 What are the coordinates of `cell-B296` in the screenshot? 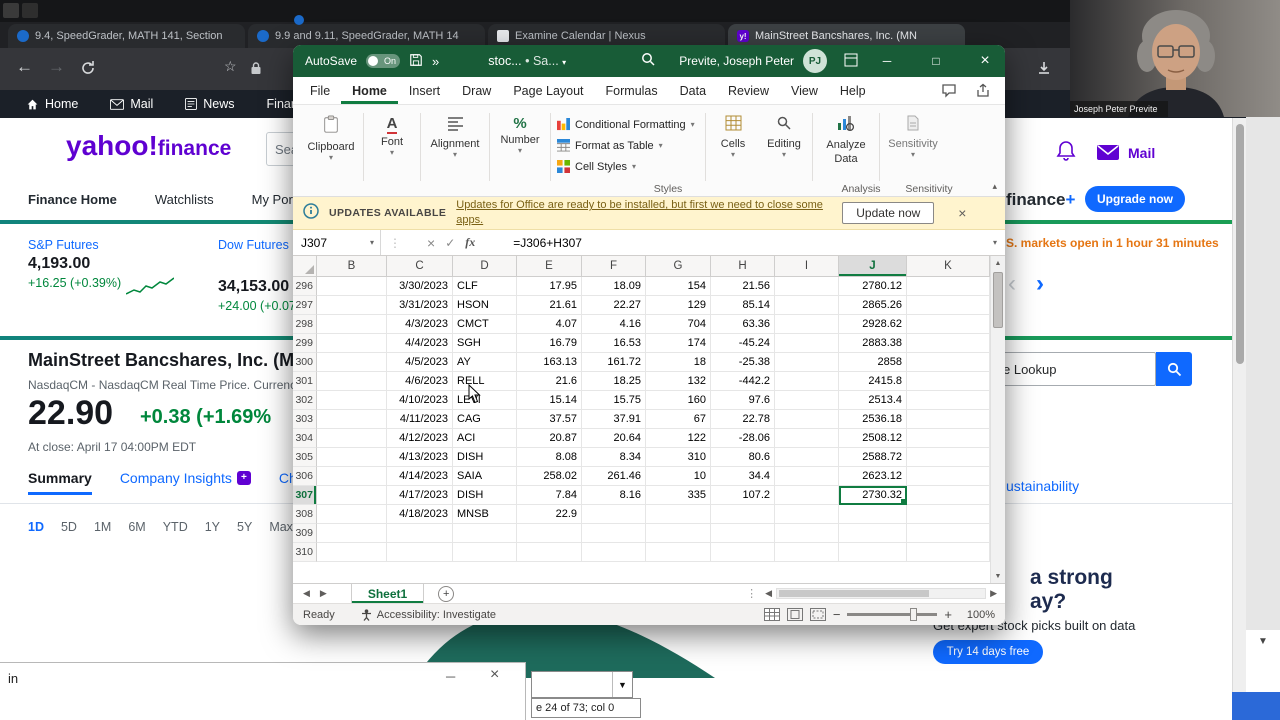 It's located at (352, 286).